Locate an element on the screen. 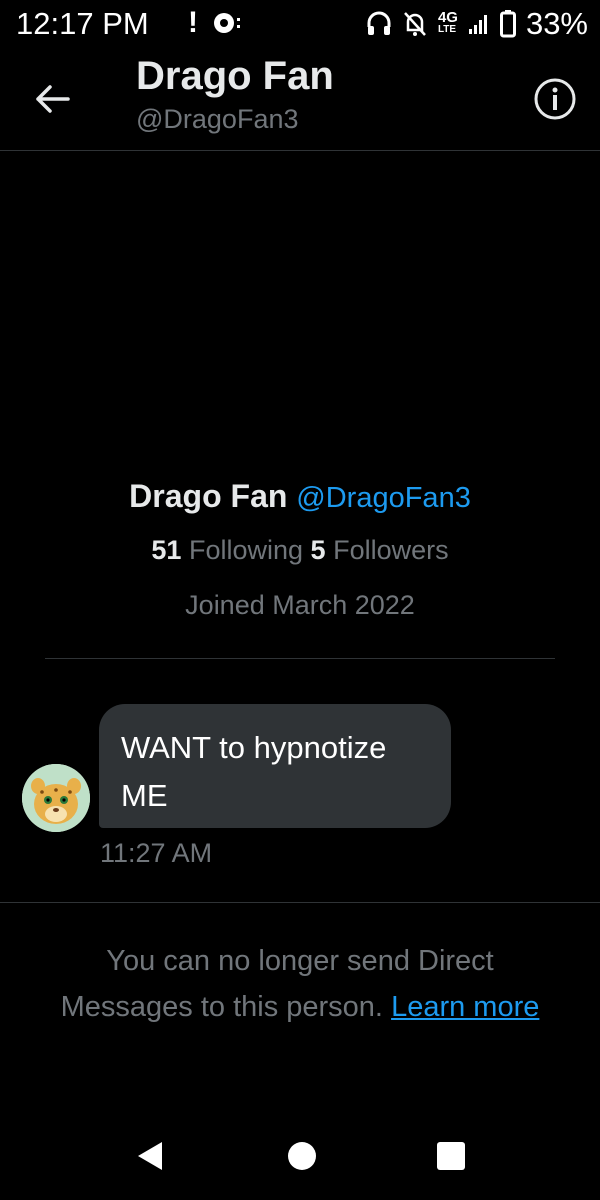 The width and height of the screenshot is (600, 1200). system-nav-bar is located at coordinates (300, 1155).